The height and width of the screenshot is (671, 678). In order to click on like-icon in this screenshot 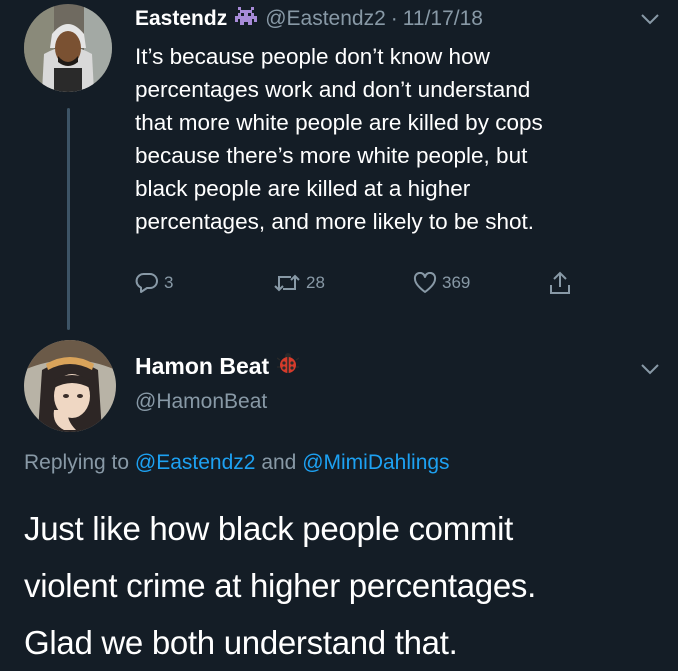, I will do `click(425, 282)`.